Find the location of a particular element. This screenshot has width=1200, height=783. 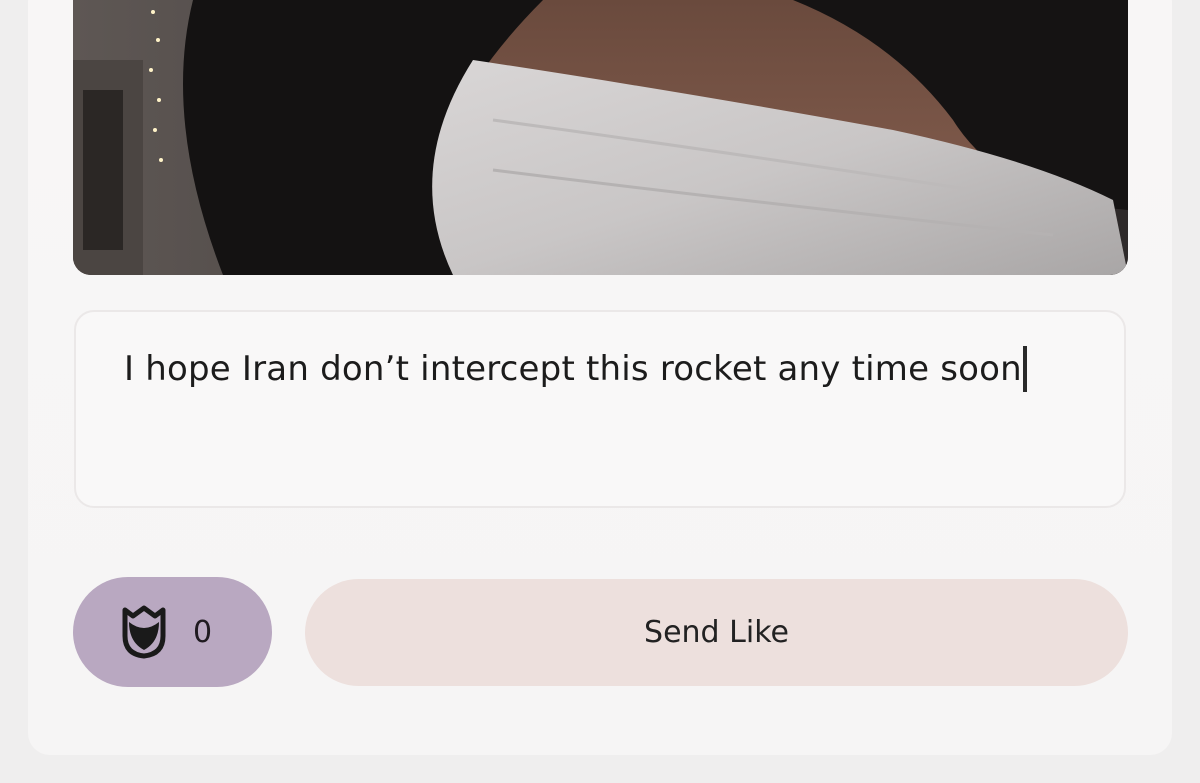

send-like-label: Send Like is located at coordinates (716, 632).